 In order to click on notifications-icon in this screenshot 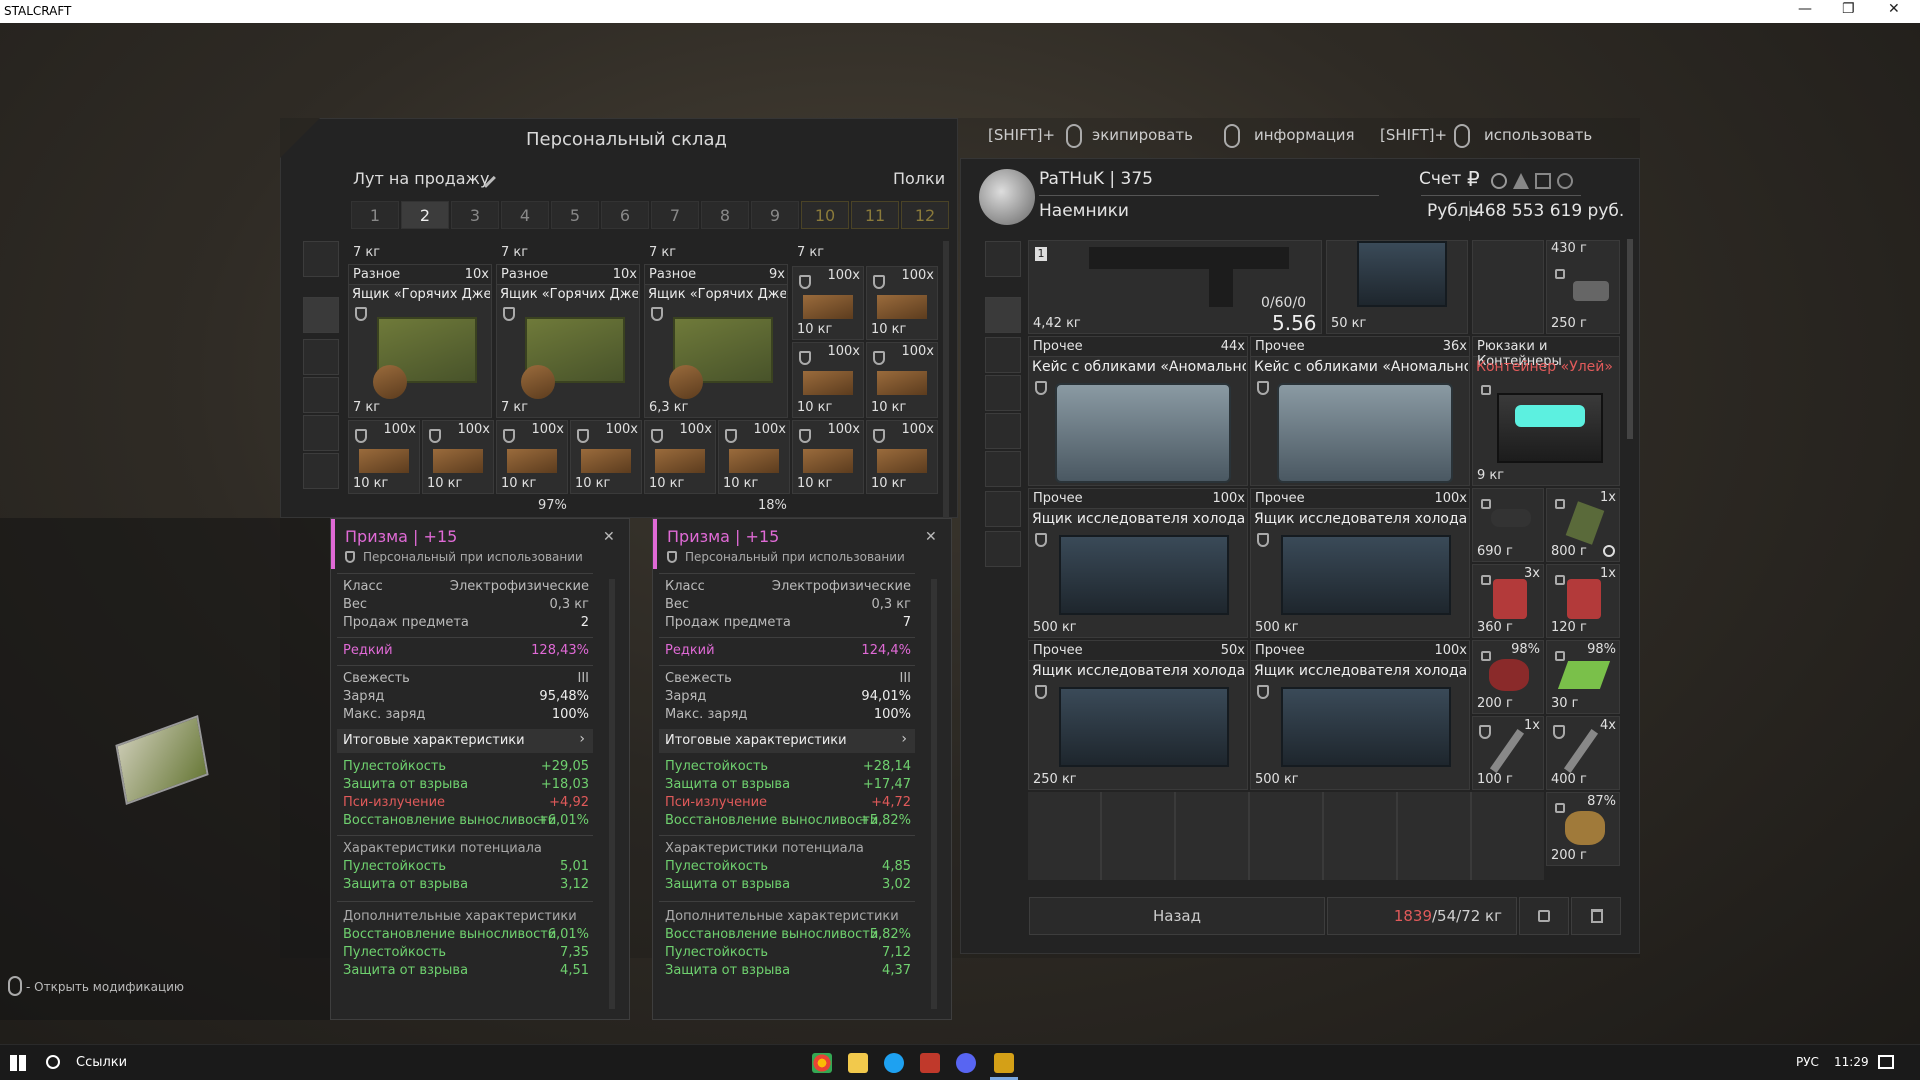, I will do `click(1886, 1062)`.